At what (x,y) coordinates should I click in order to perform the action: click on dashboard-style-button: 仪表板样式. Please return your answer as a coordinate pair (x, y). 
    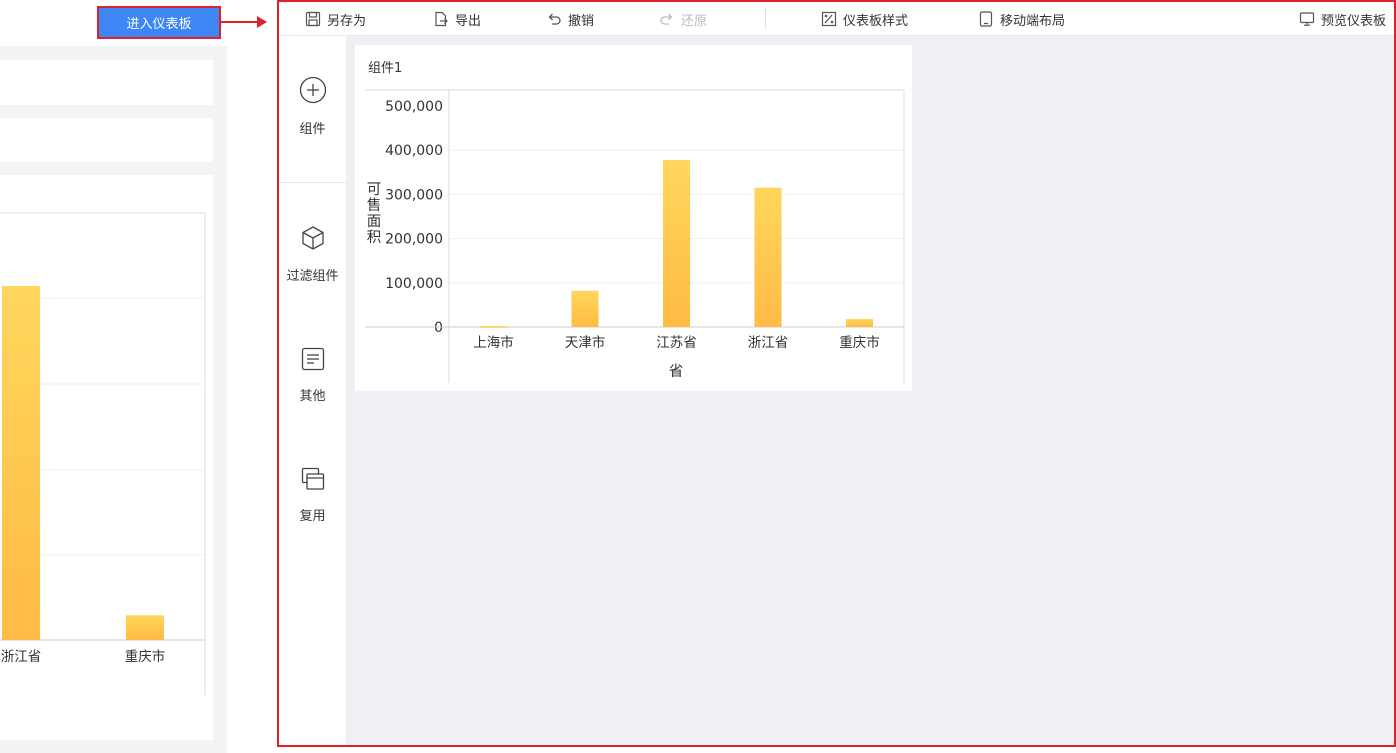
    Looking at the image, I should click on (864, 19).